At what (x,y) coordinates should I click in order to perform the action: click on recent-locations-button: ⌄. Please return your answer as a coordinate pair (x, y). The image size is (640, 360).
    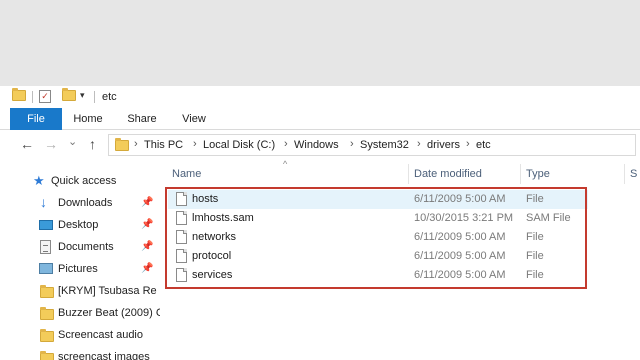
    Looking at the image, I should click on (72, 142).